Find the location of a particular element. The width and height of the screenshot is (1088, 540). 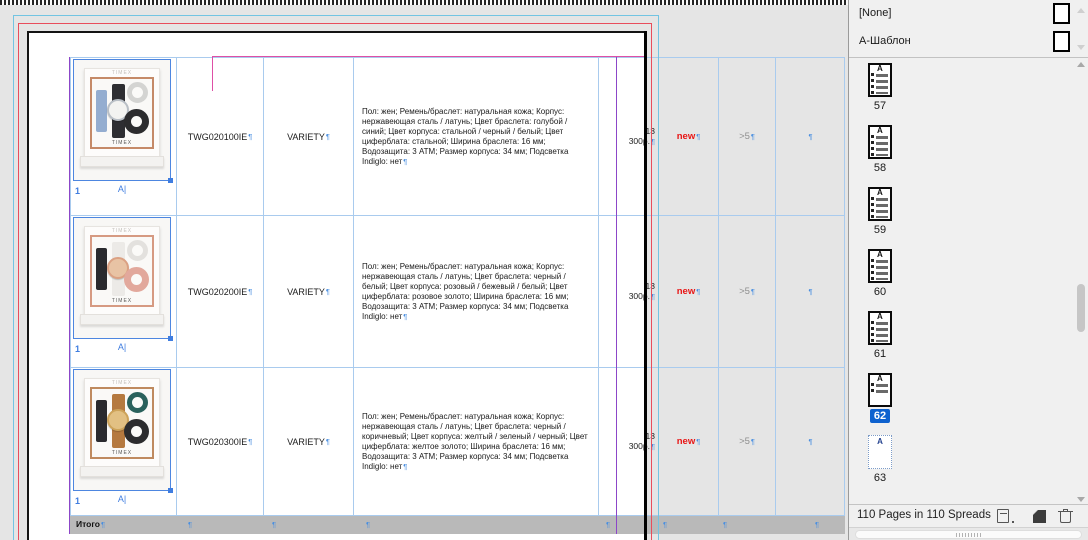

scrollbar-grip is located at coordinates (968, 535).